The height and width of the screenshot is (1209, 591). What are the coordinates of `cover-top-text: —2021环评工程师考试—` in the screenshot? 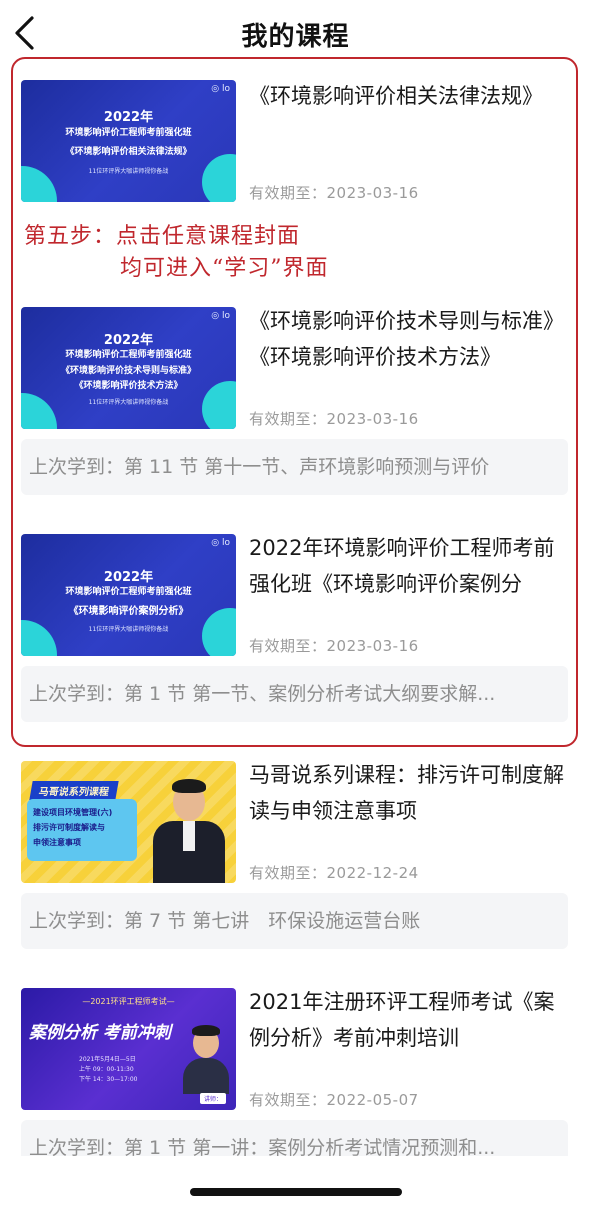 It's located at (128, 1001).